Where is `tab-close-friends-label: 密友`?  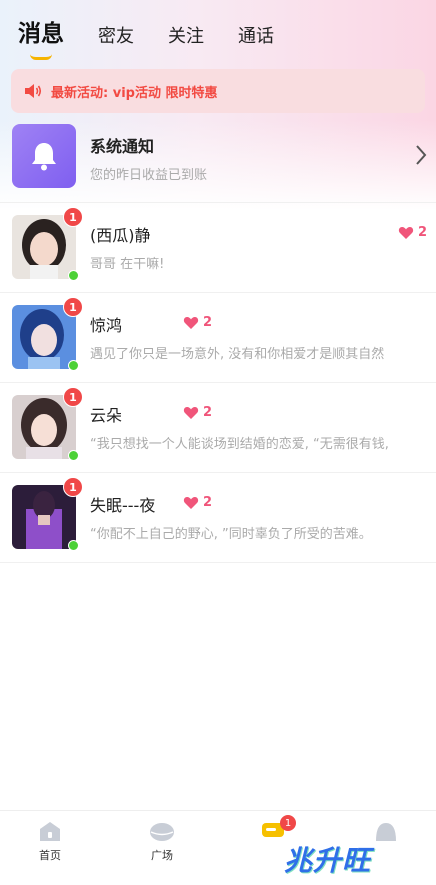
tab-close-friends-label: 密友 is located at coordinates (116, 36).